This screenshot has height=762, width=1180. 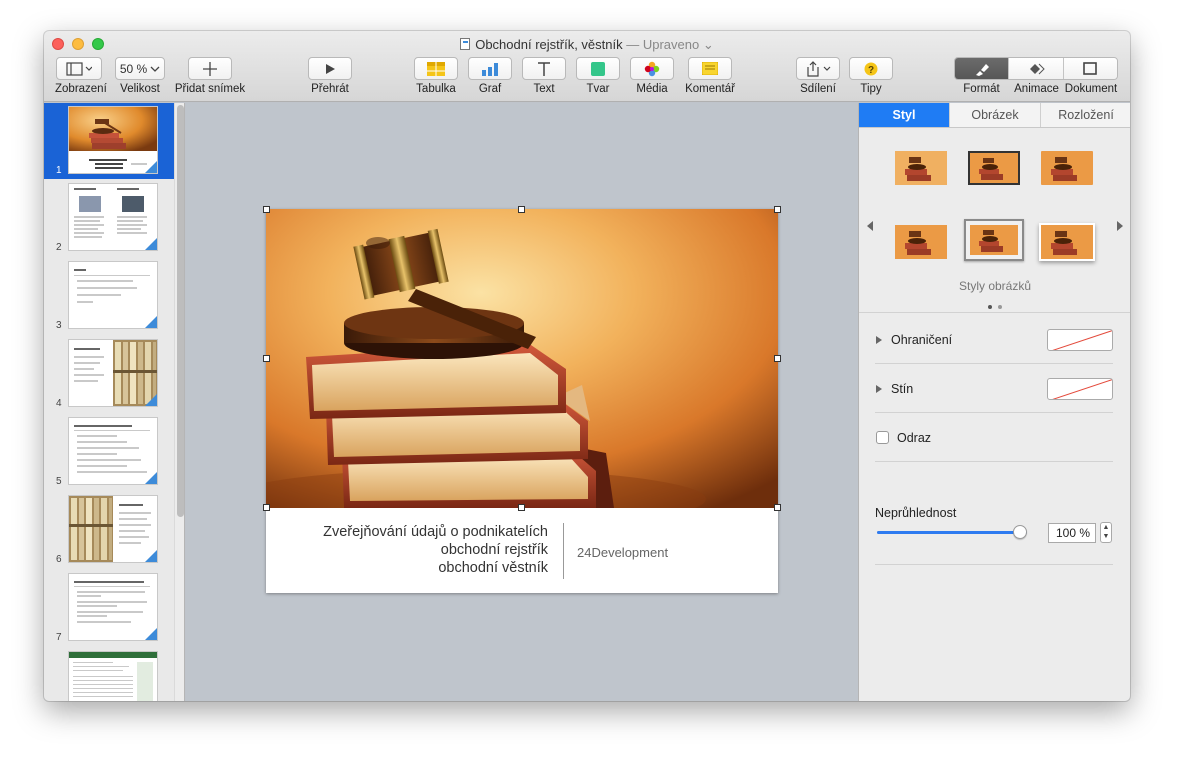 What do you see at coordinates (490, 68) in the screenshot?
I see `chart-button` at bounding box center [490, 68].